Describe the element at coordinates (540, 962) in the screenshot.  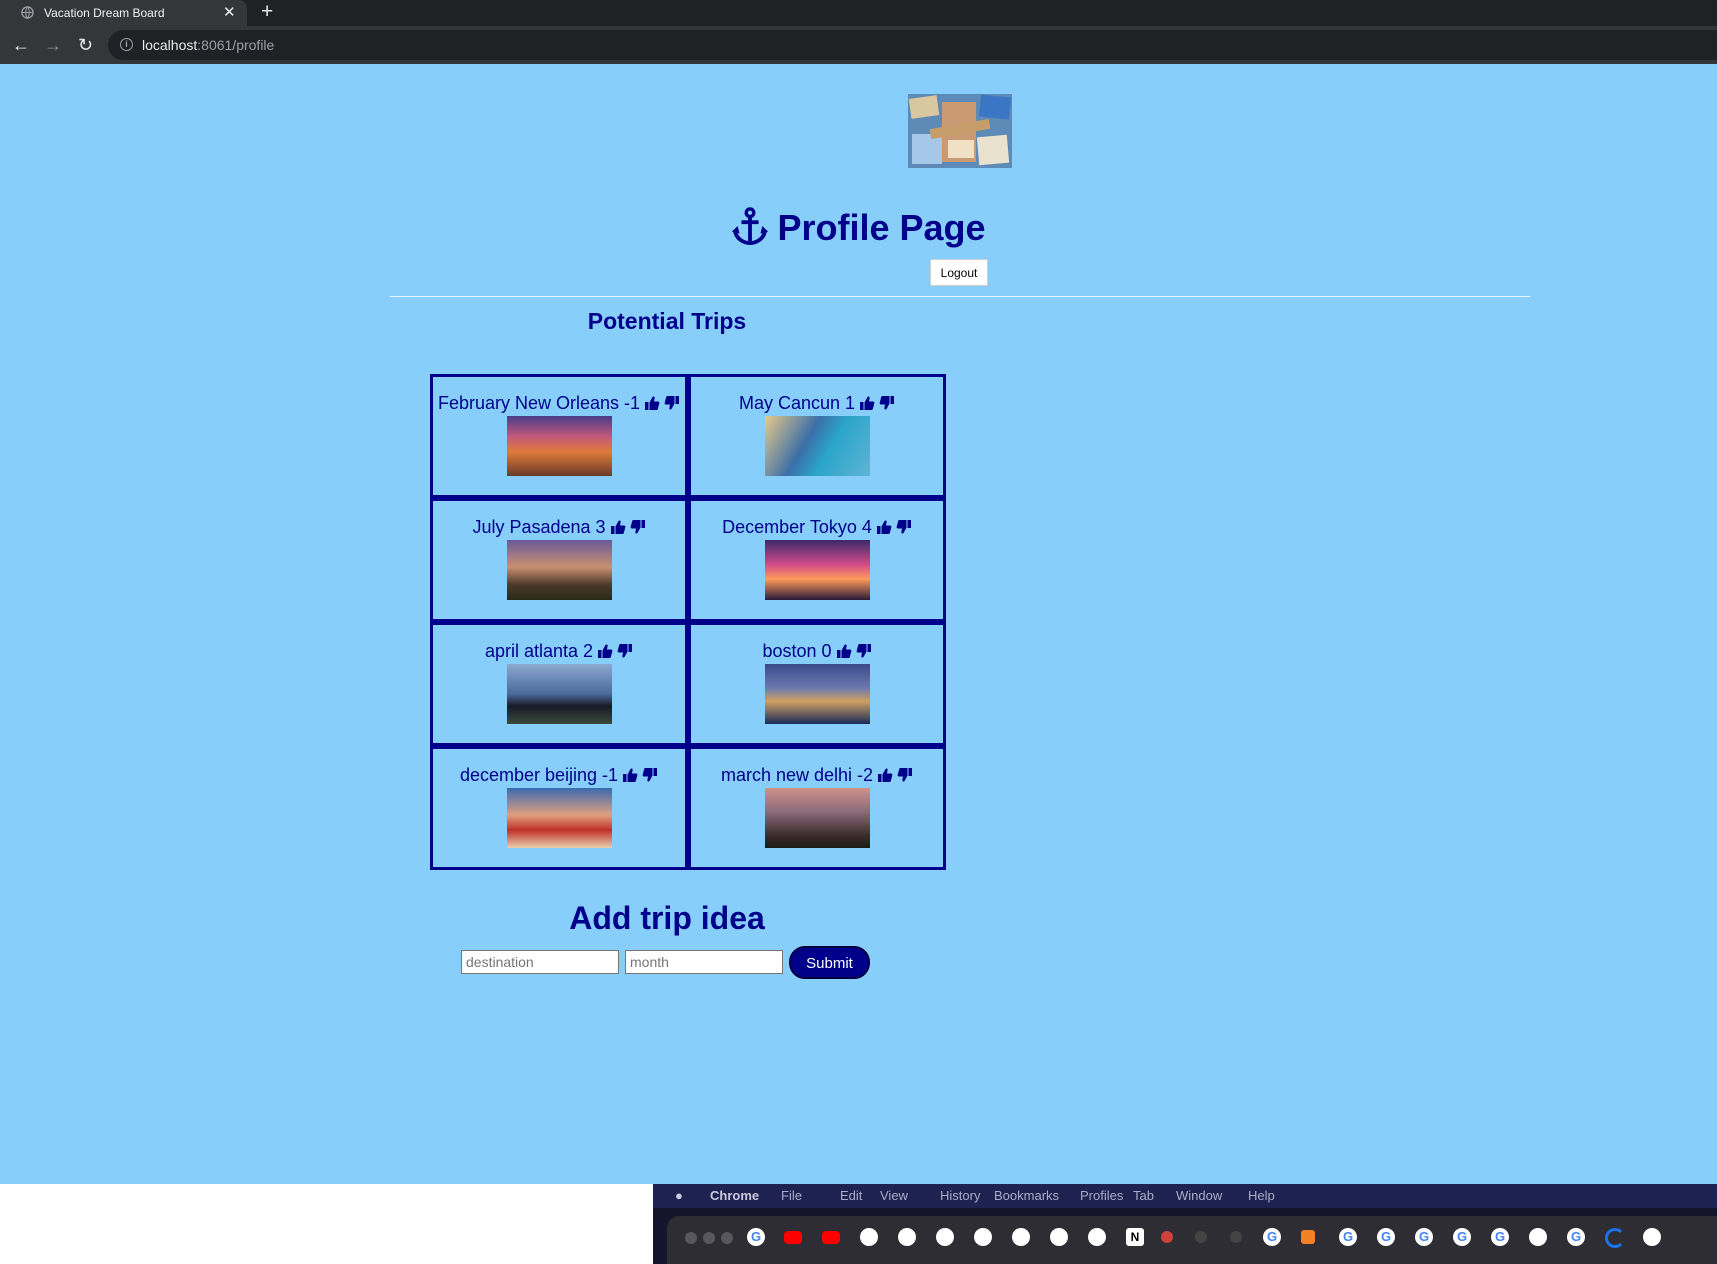
I see `destination-input` at that location.